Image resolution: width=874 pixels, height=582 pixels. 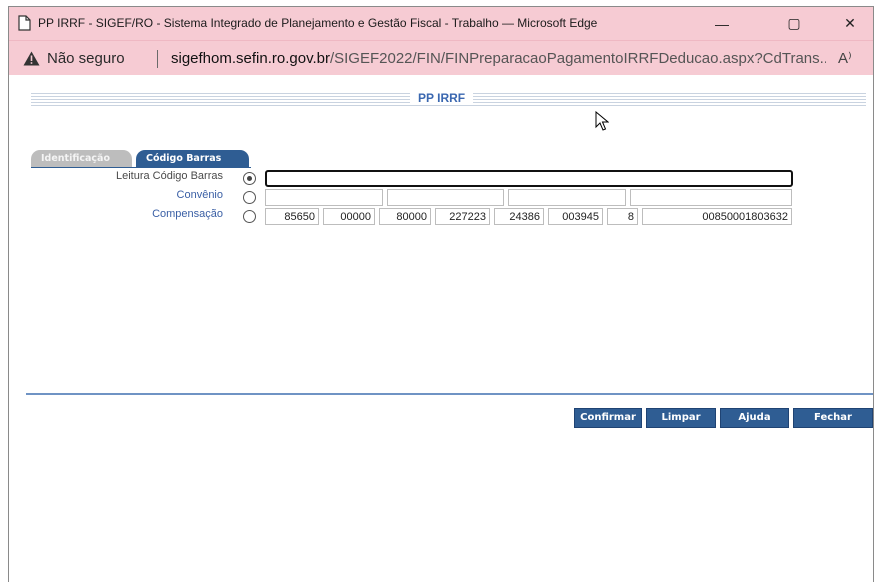 I want to click on compensacao-field-5: 24386, so click(x=519, y=216).